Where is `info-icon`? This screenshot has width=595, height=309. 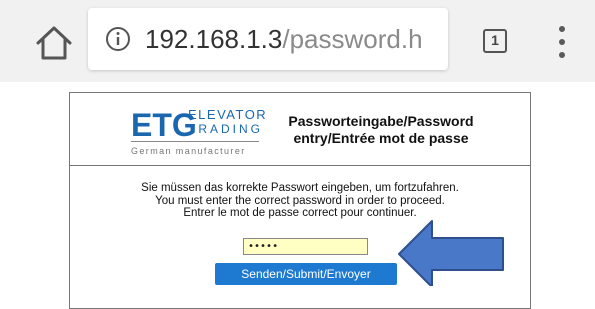
info-icon is located at coordinates (118, 39).